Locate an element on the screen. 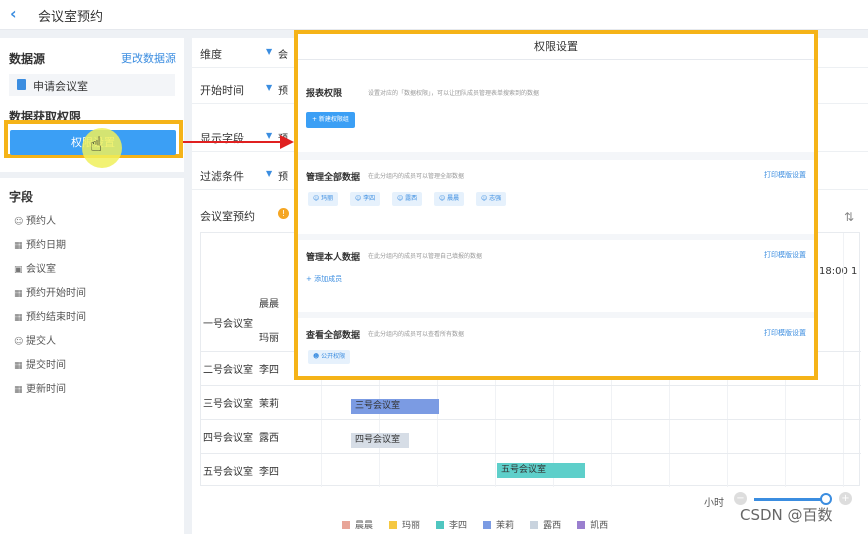  new-permission-group-button: + 新建权限组 is located at coordinates (330, 120).